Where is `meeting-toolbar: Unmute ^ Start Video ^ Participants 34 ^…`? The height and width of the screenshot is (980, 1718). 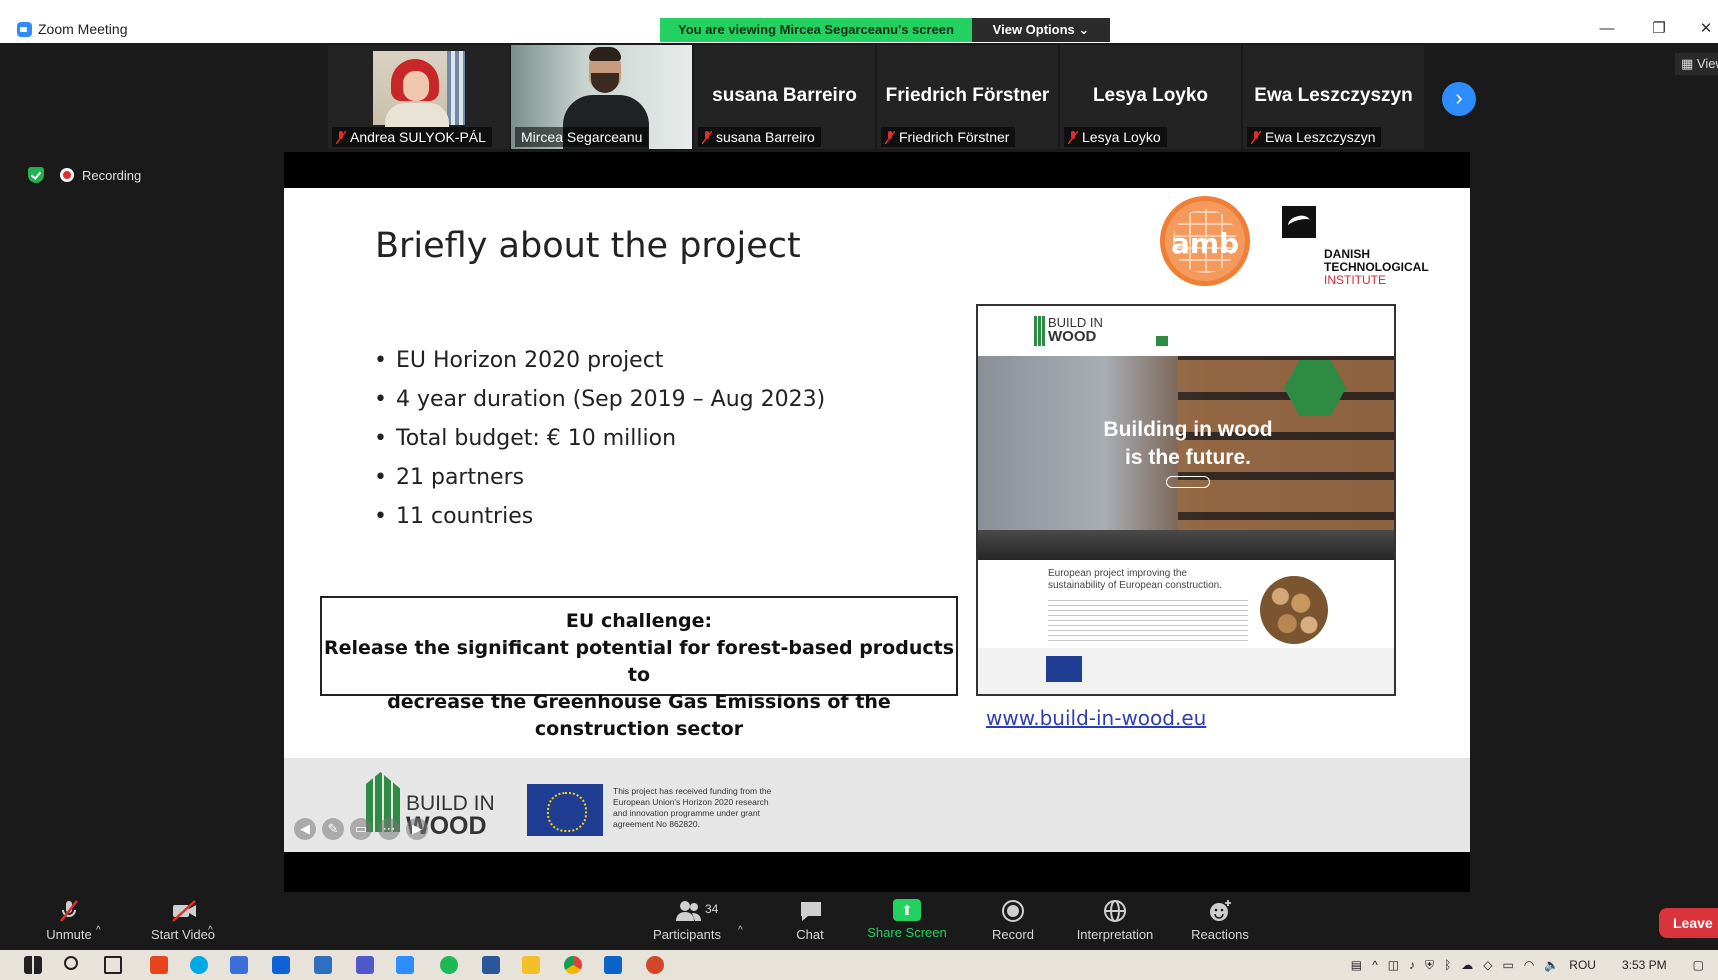
meeting-toolbar: Unmute ^ Start Video ^ Participants 34 ^… is located at coordinates (866, 921).